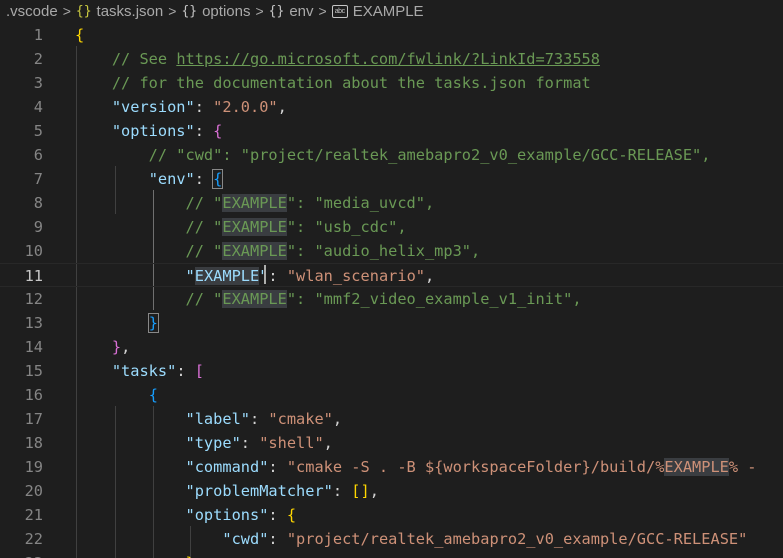 The height and width of the screenshot is (558, 783). What do you see at coordinates (391, 419) in the screenshot?
I see `code-line: 17 "label": "cmake",` at bounding box center [391, 419].